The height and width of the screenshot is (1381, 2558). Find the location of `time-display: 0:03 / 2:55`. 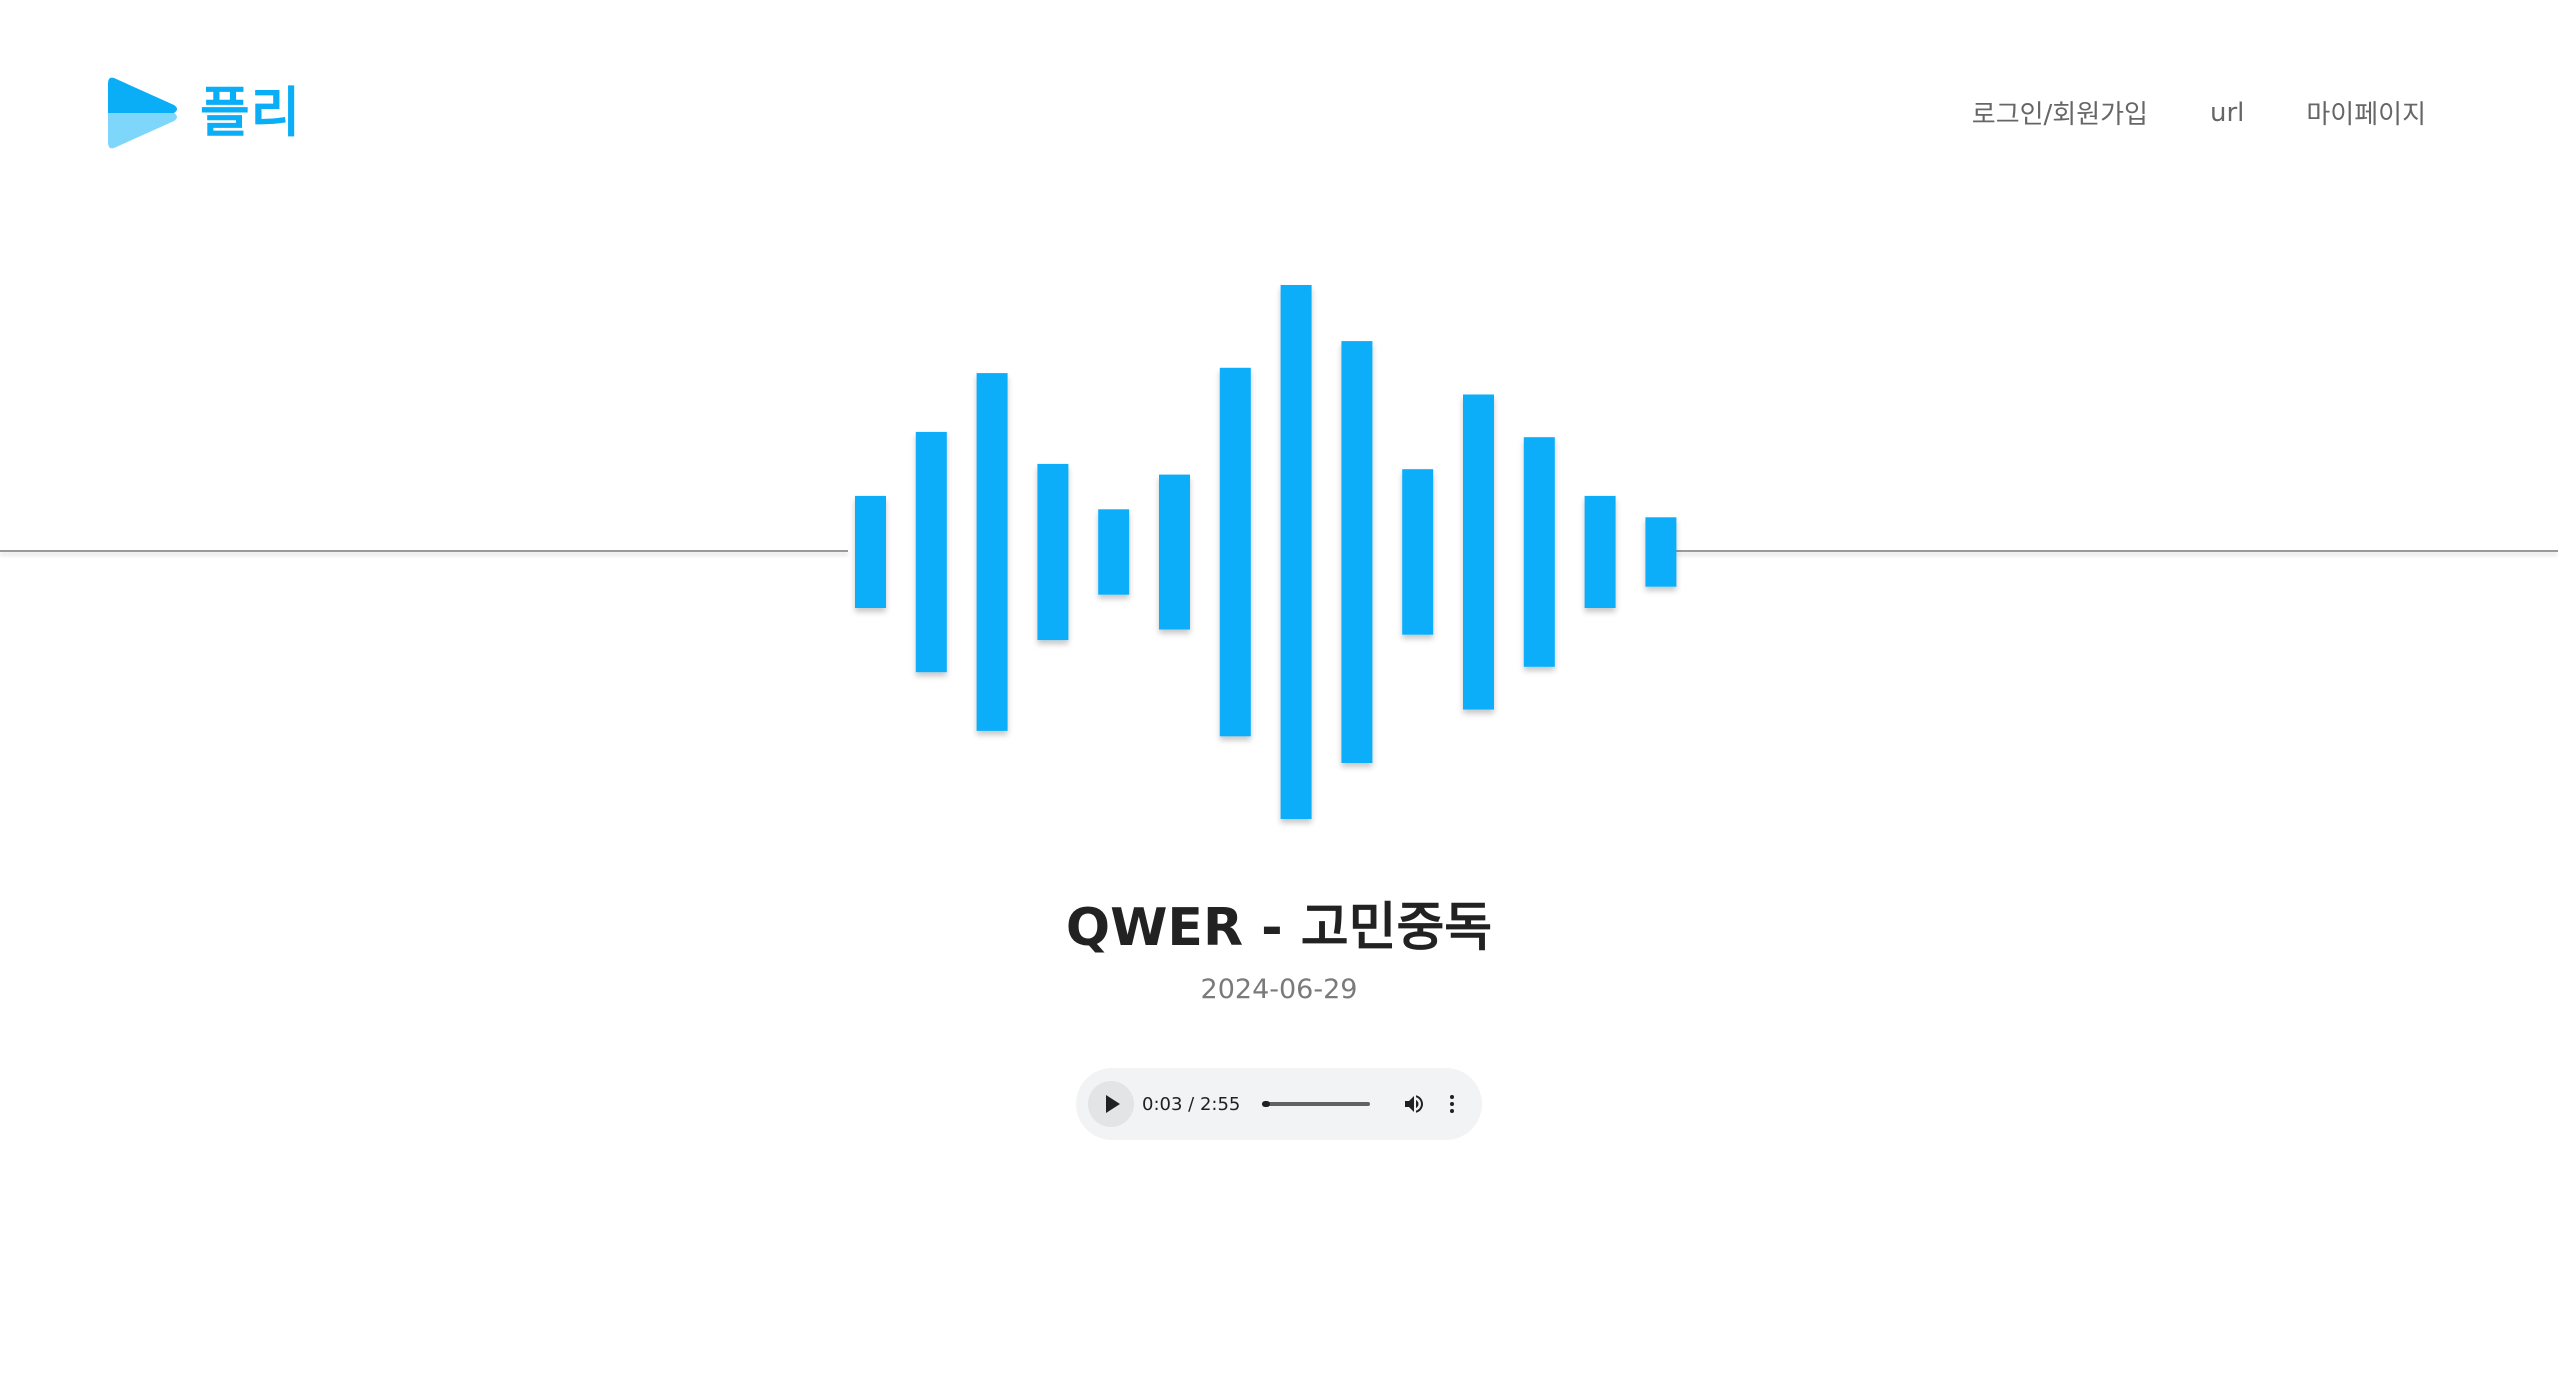

time-display: 0:03 / 2:55 is located at coordinates (1191, 1104).